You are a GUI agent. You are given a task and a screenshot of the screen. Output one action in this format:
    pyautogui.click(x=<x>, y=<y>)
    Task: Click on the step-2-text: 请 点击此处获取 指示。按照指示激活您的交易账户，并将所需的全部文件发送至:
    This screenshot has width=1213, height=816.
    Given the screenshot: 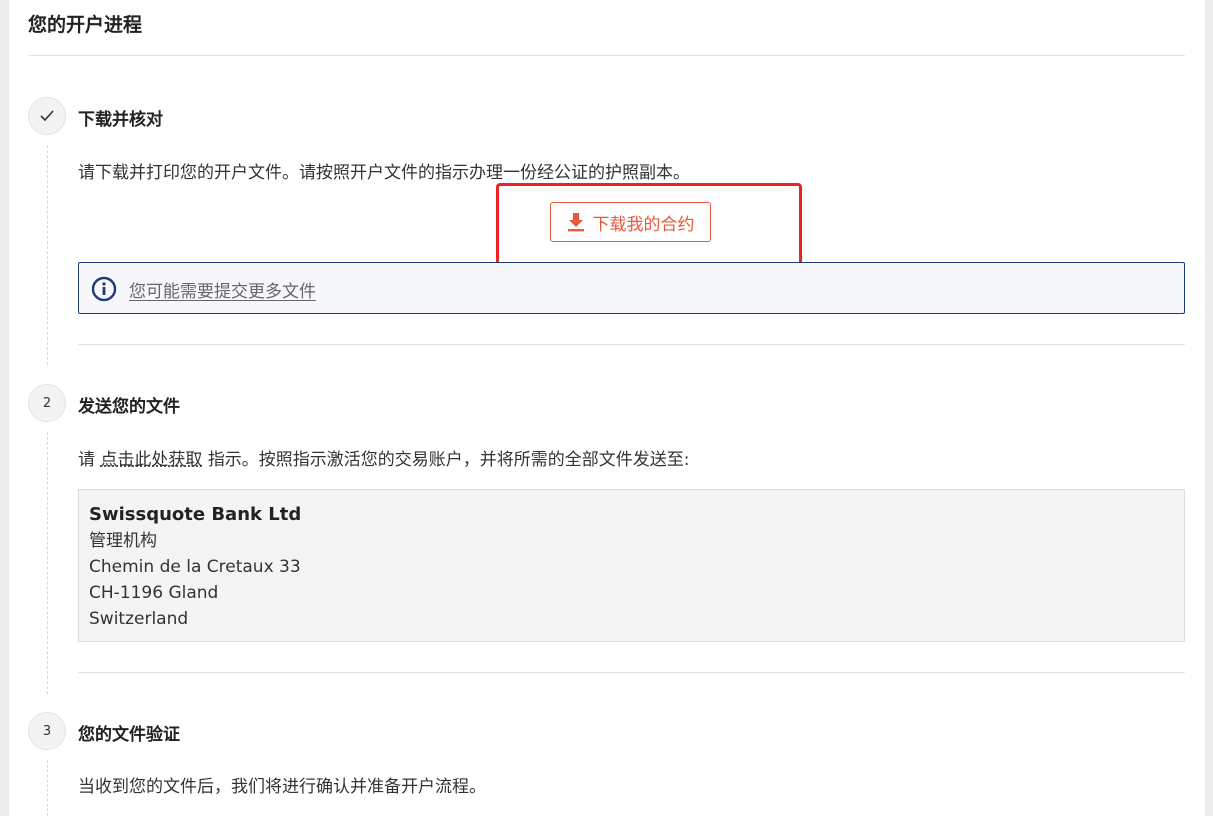 What is the action you would take?
    pyautogui.click(x=384, y=457)
    